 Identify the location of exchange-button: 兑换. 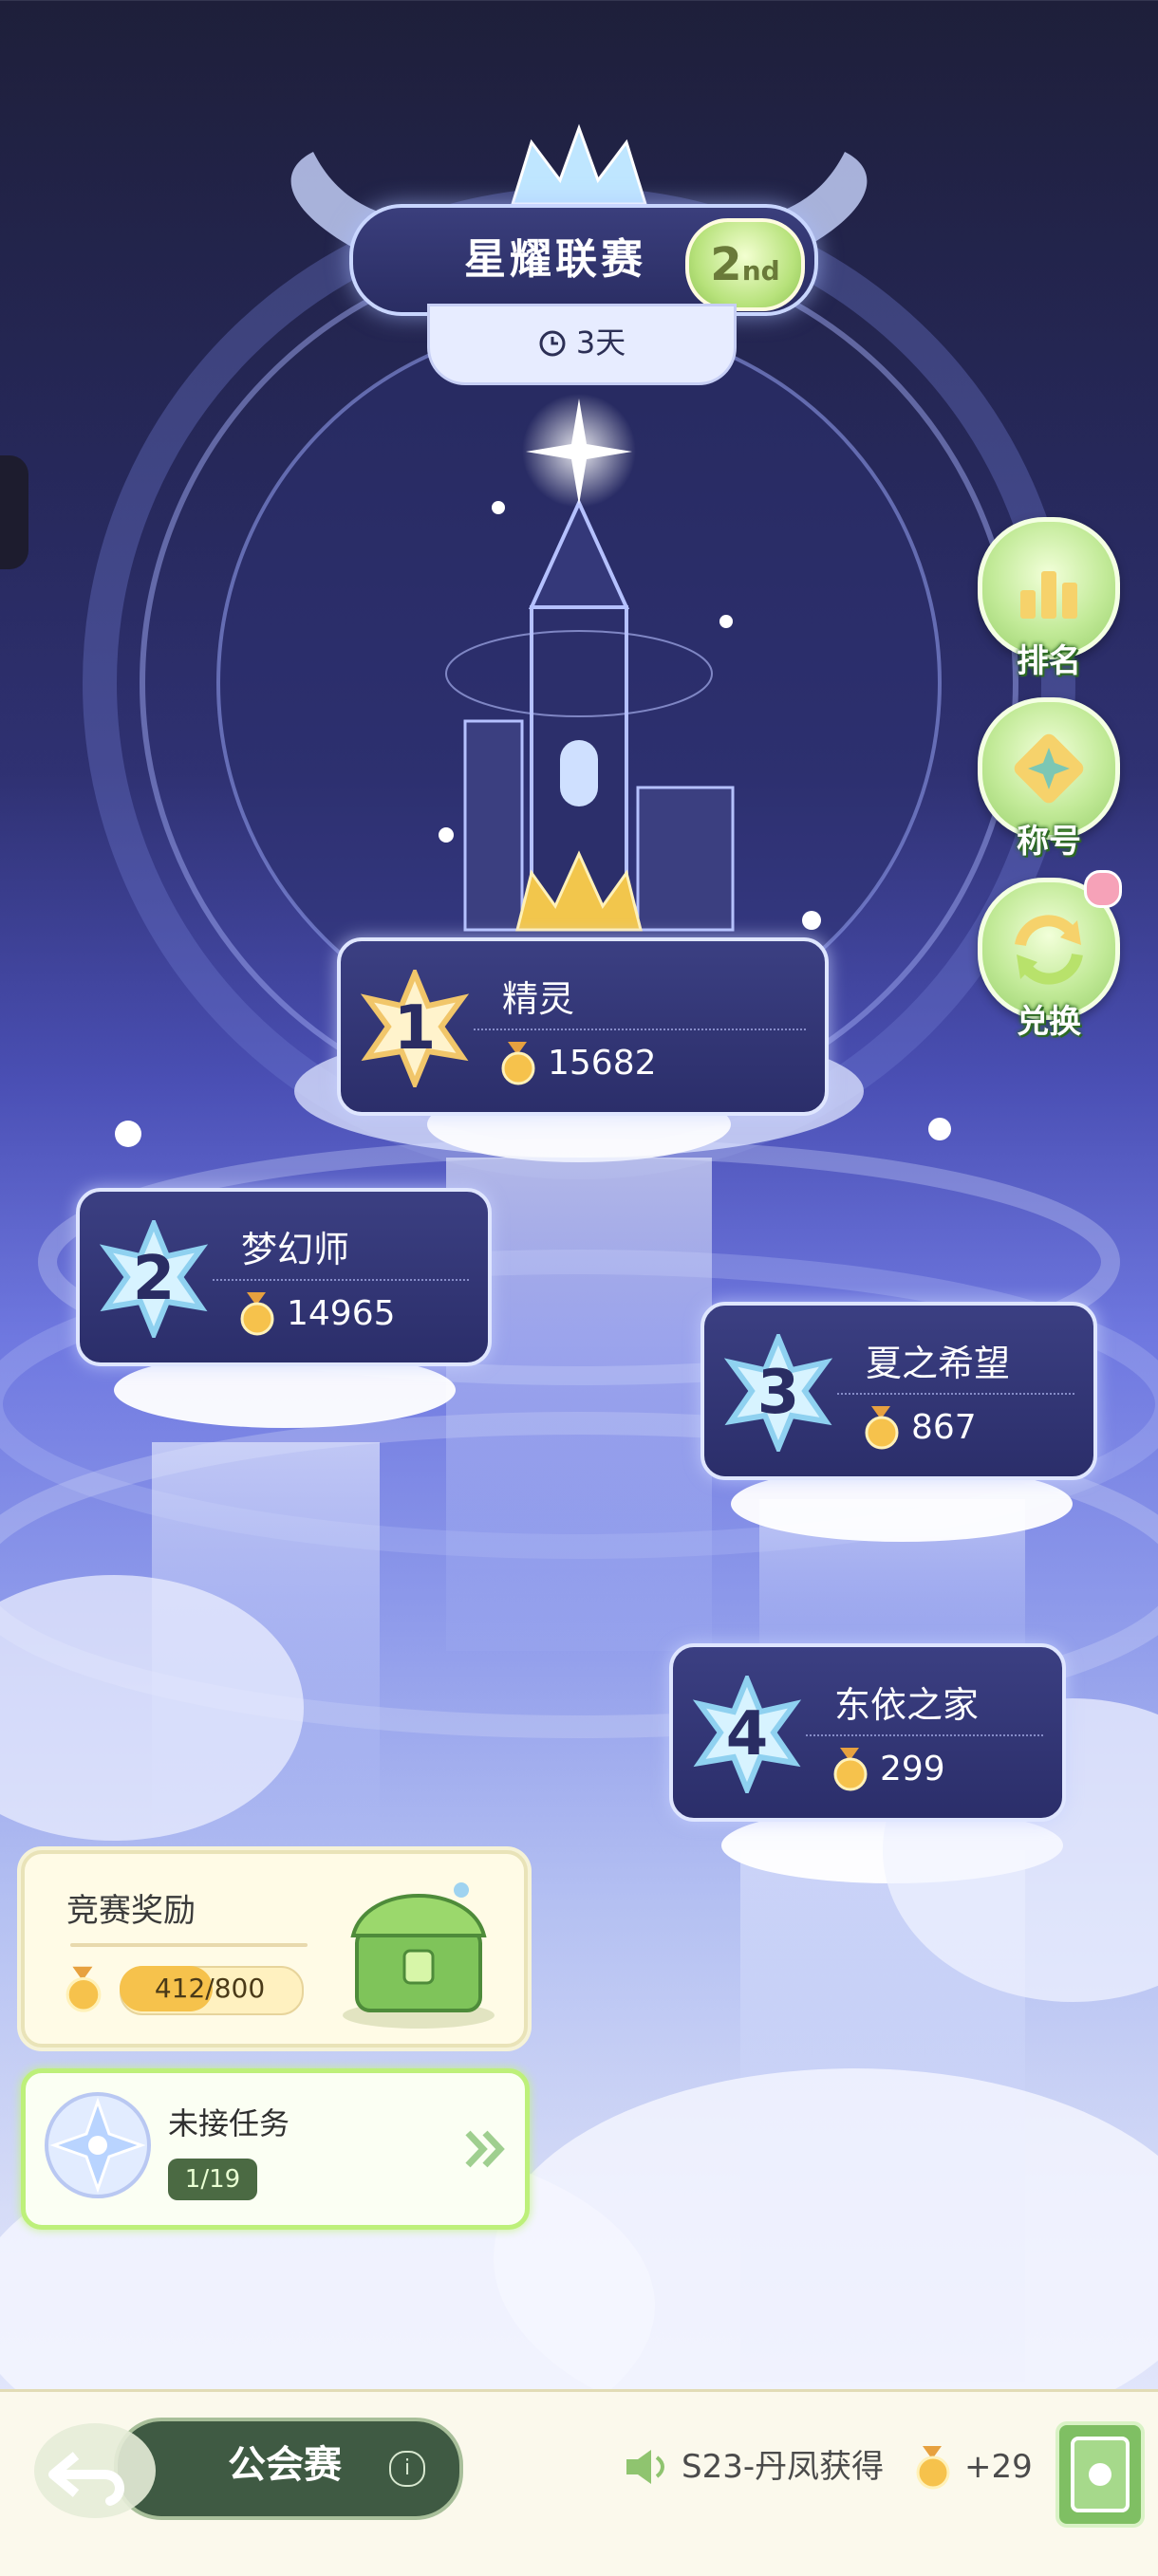
(1050, 956).